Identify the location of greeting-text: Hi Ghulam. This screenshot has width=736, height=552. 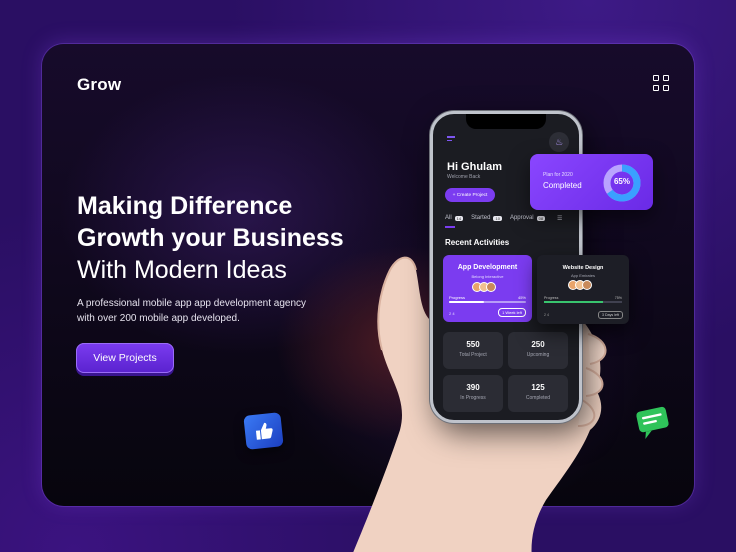
(475, 167).